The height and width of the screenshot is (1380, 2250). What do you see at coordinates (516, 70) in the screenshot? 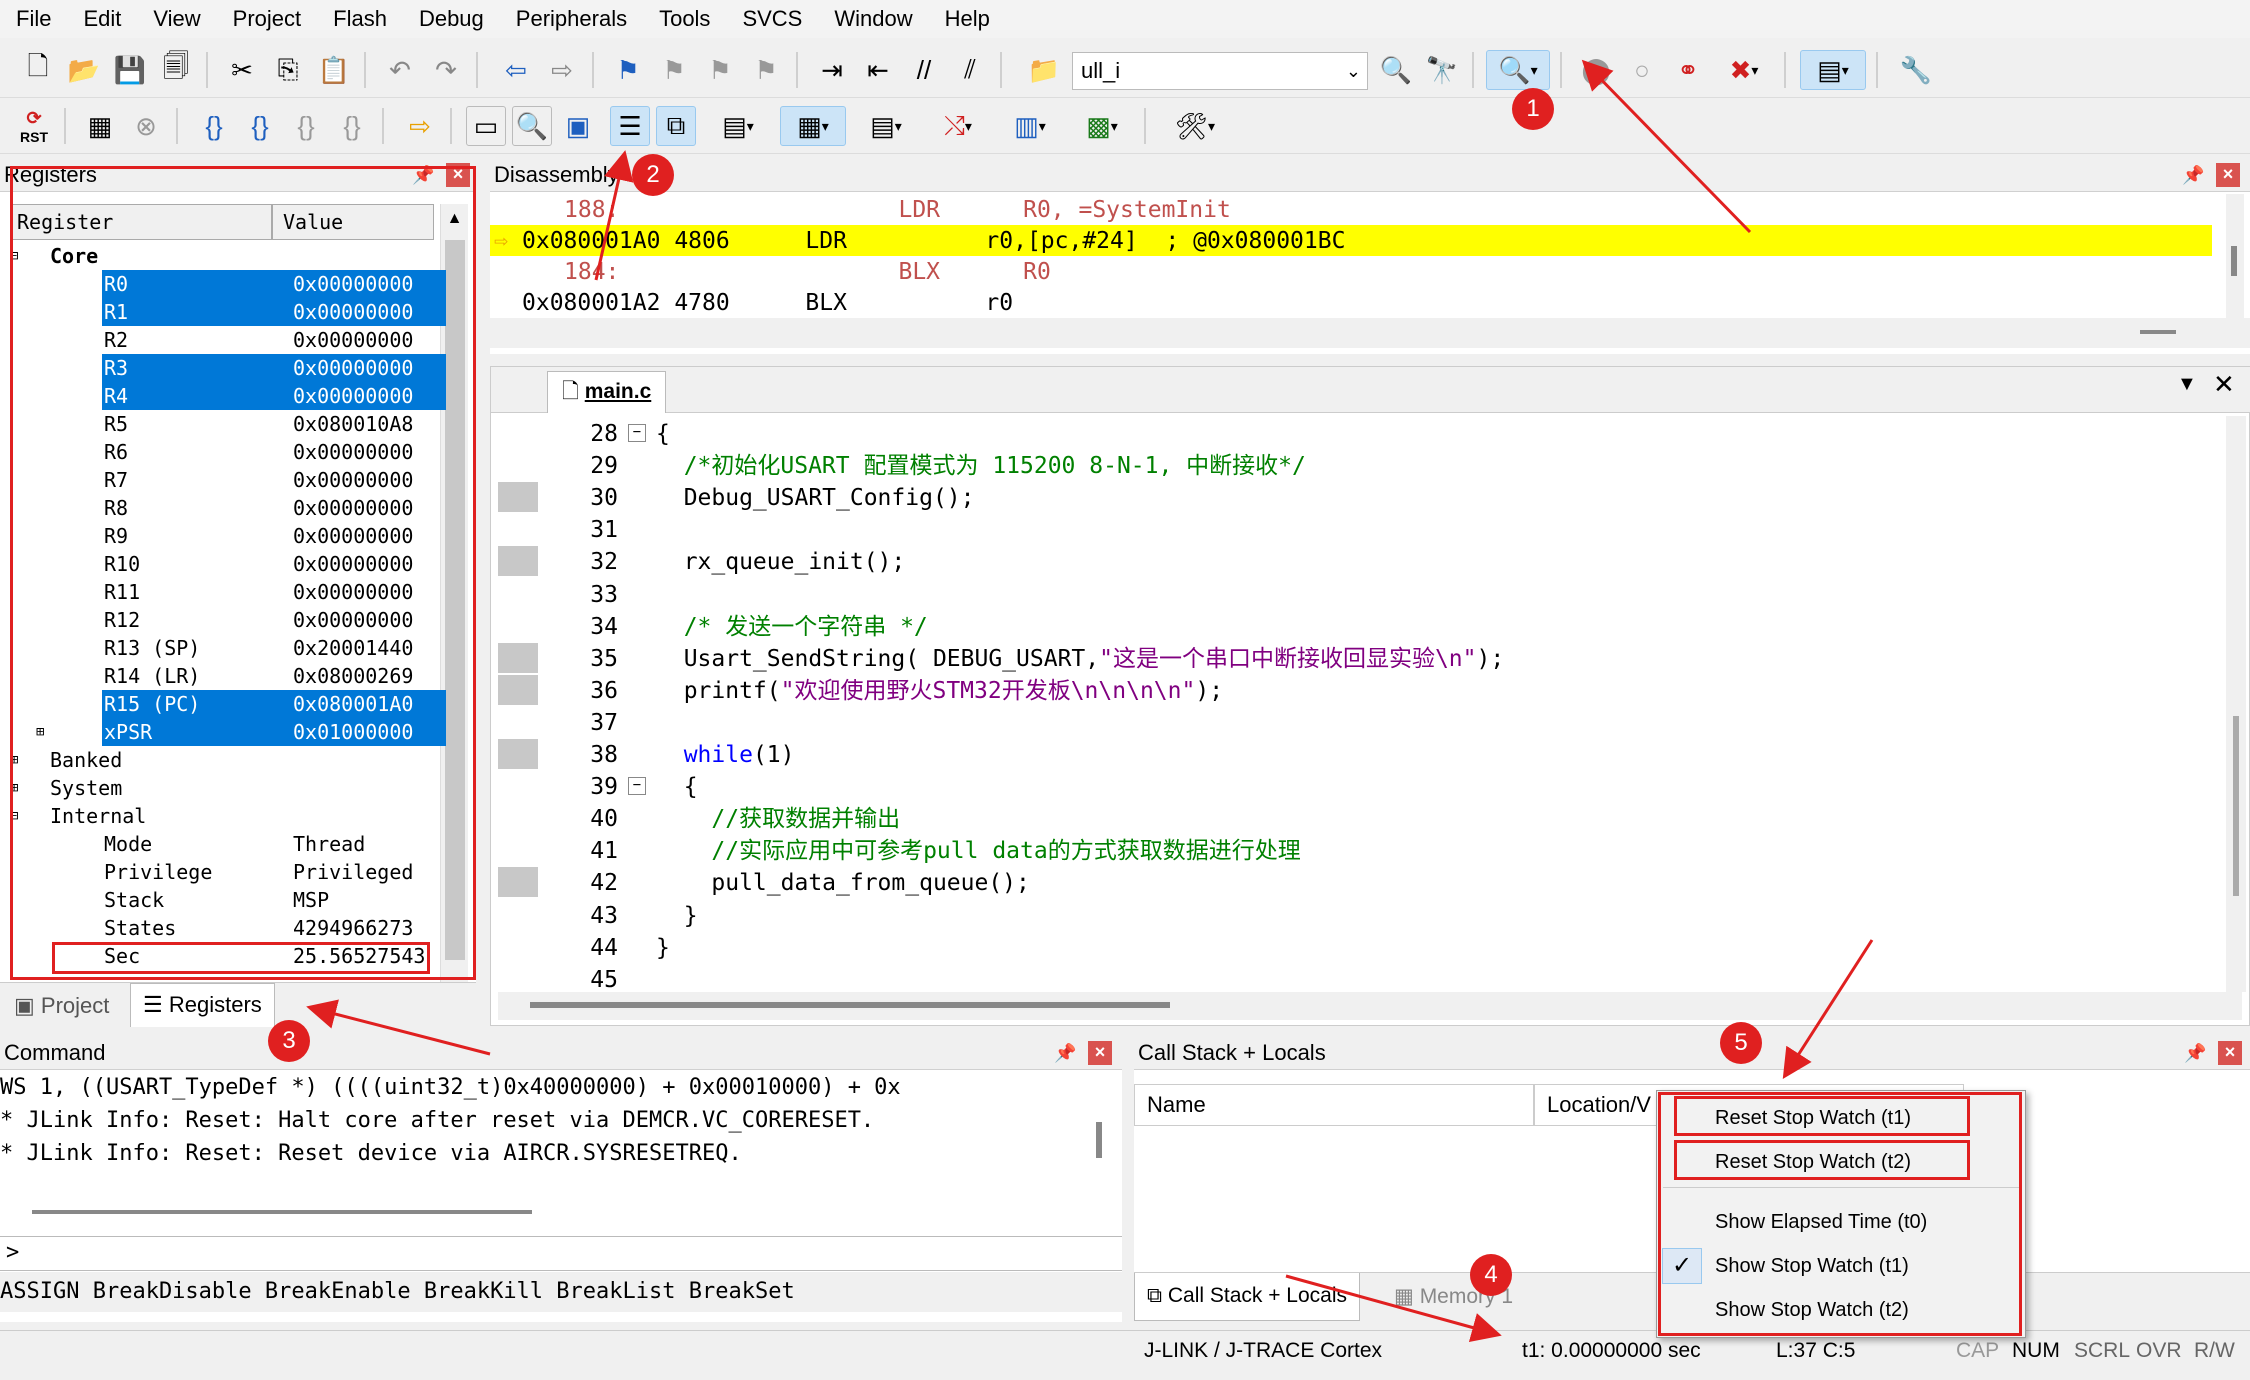
I see `nav-back-icon: ⇦` at bounding box center [516, 70].